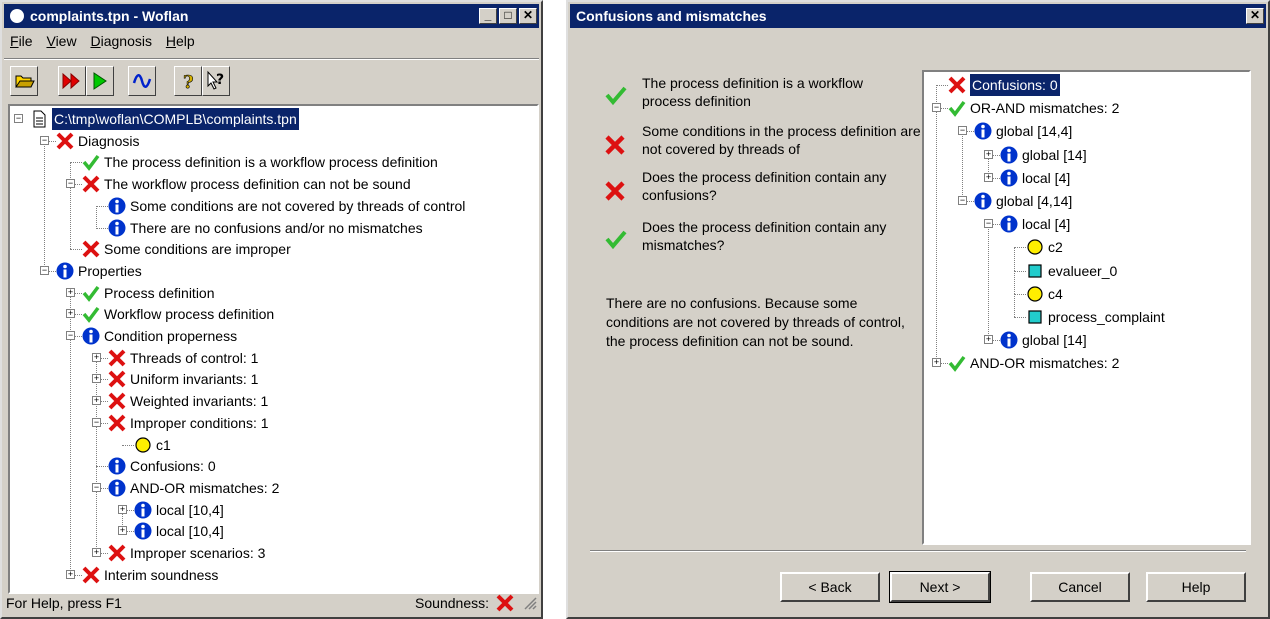 The width and height of the screenshot is (1270, 619). Describe the element at coordinates (199, 401) in the screenshot. I see `tree-node-label: Weighted invariants: 1` at that location.